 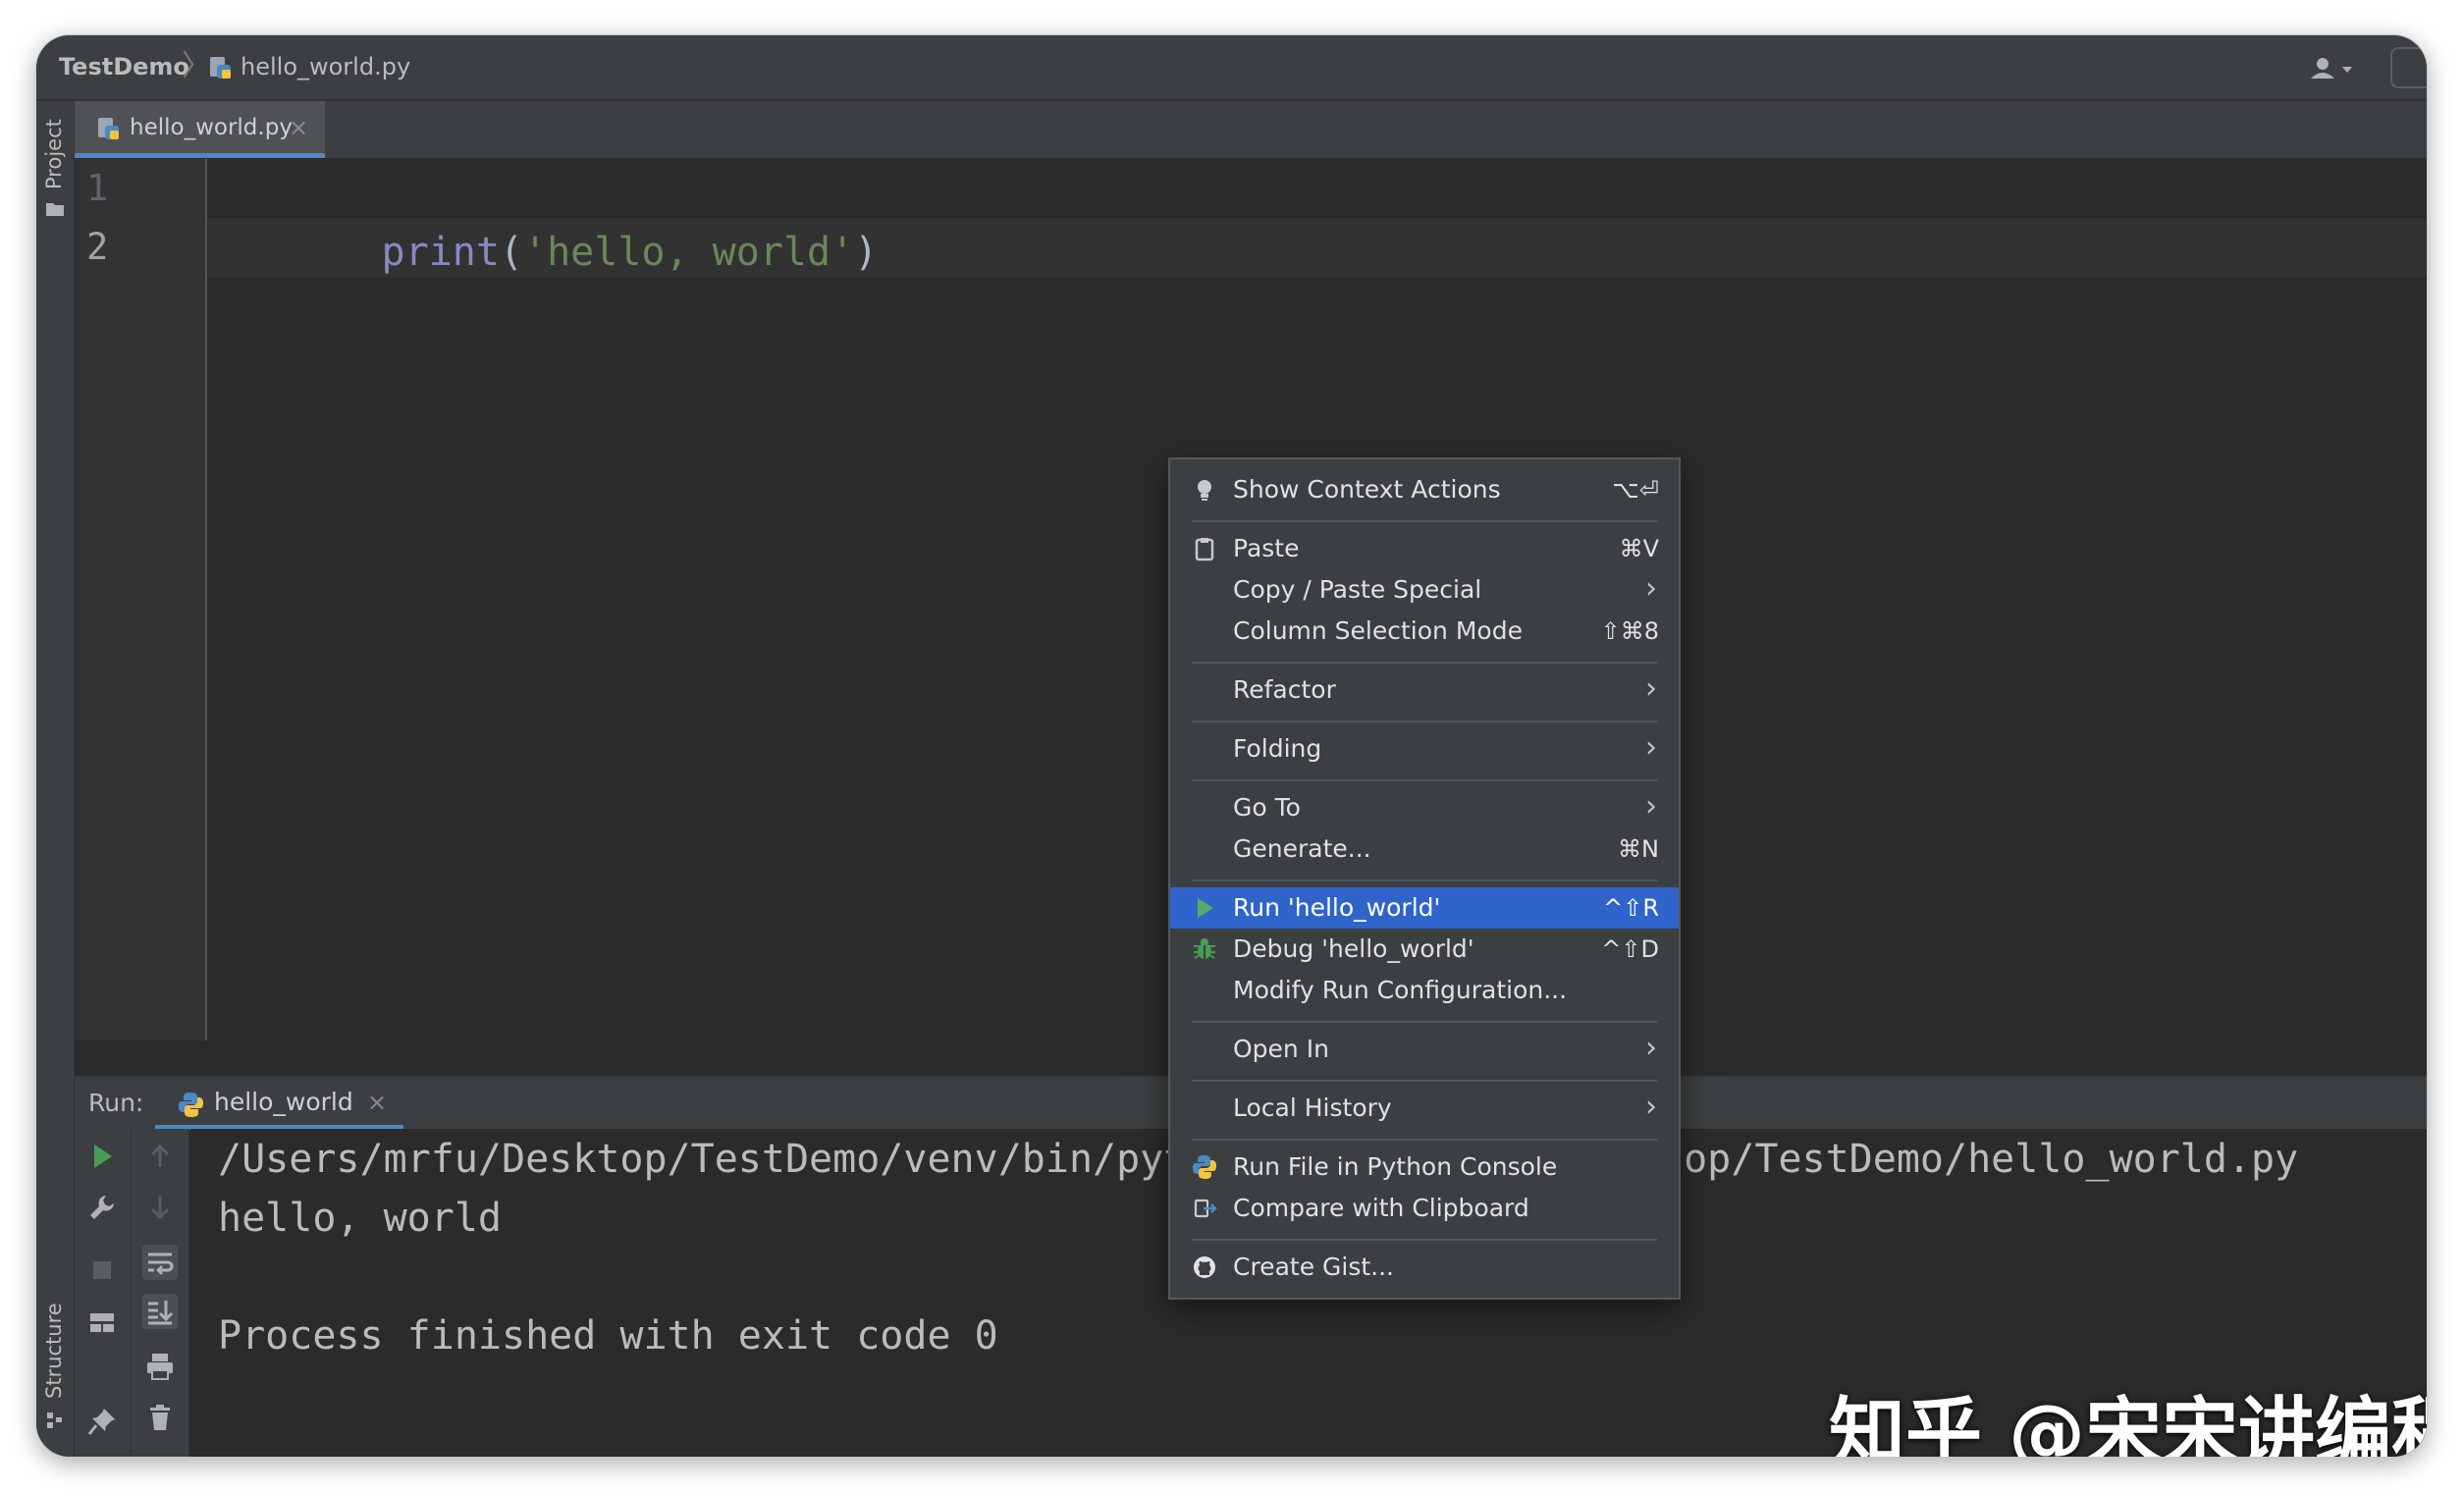 I want to click on console-line-output: hello, world, so click(x=360, y=1218).